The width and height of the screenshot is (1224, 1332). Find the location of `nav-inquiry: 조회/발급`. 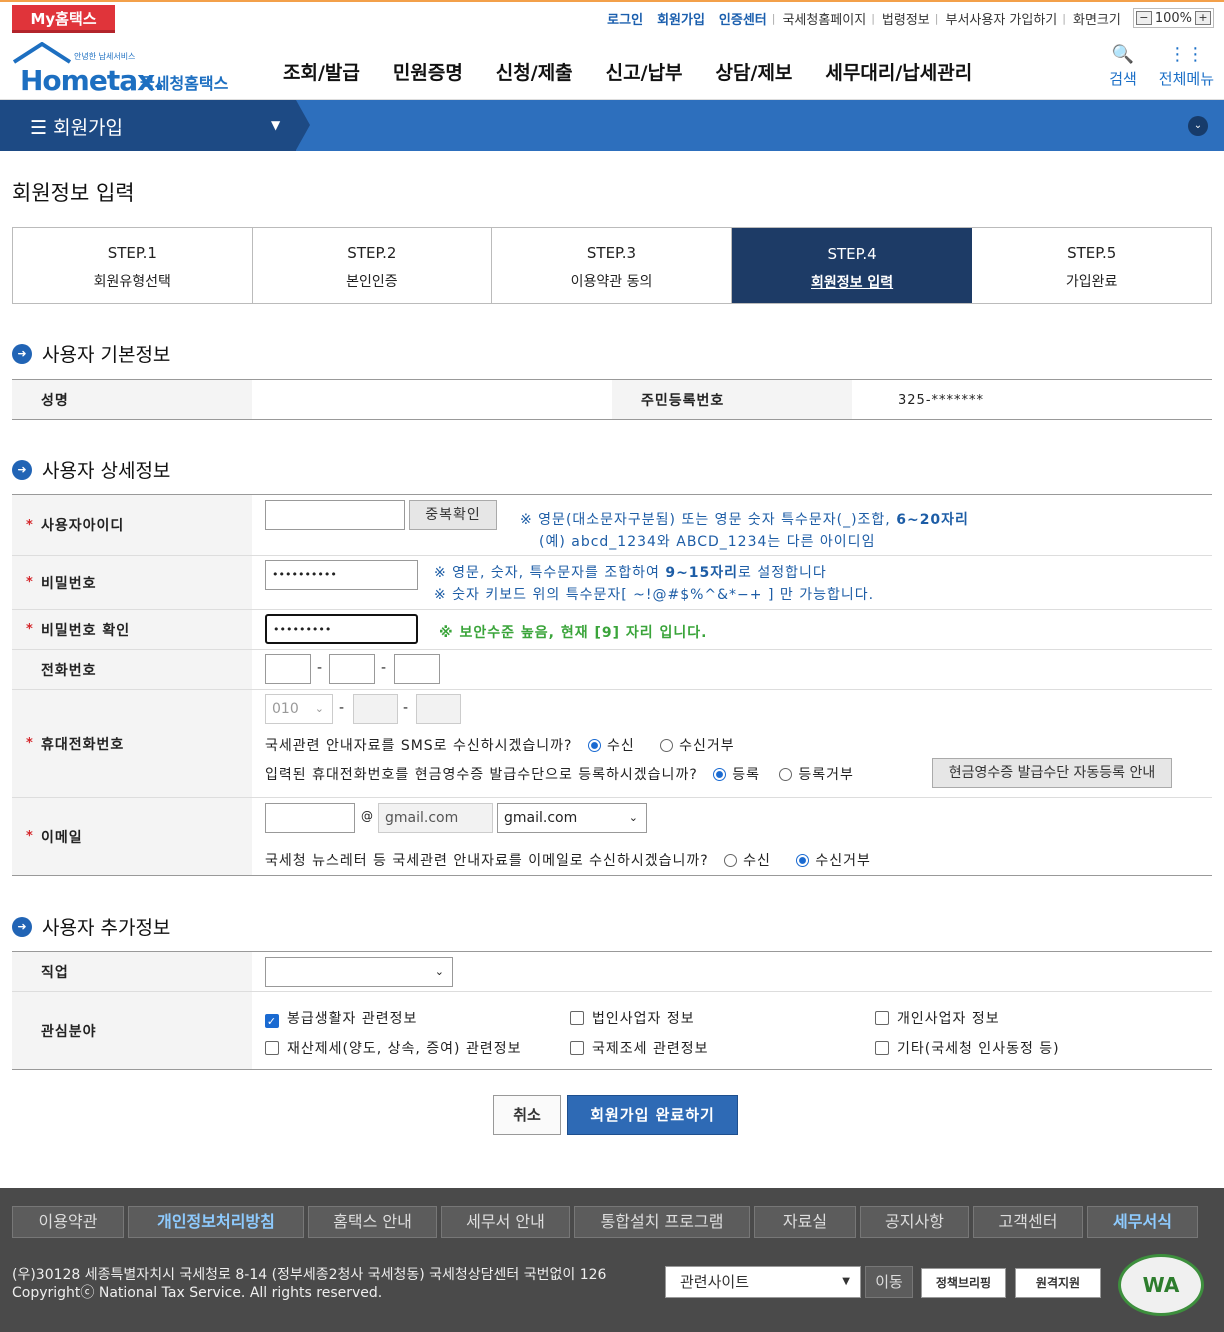

nav-inquiry: 조회/발급 is located at coordinates (321, 71).